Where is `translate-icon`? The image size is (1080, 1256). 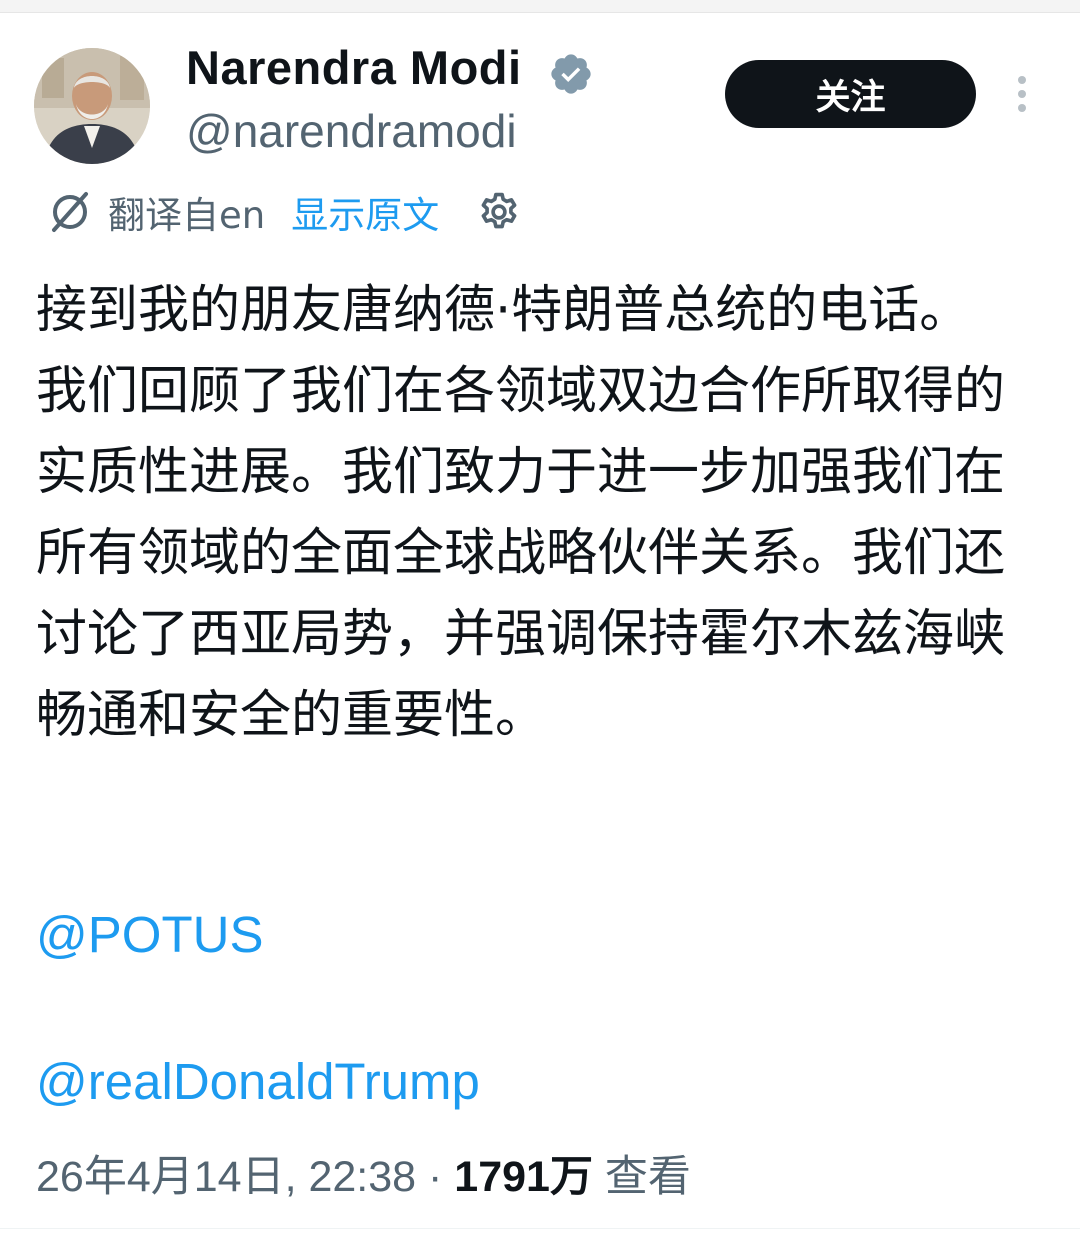 translate-icon is located at coordinates (70, 212).